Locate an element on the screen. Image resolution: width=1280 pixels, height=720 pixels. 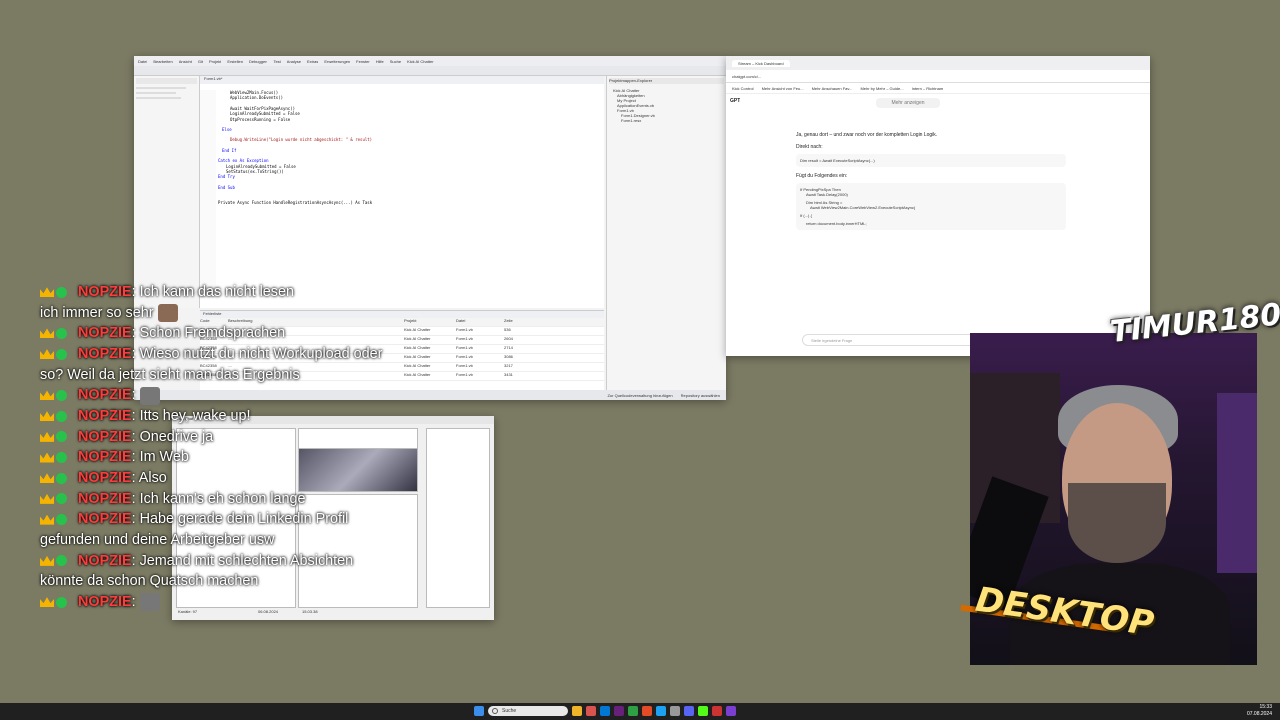
menu-project: Projekt is located at coordinates (215, 61).